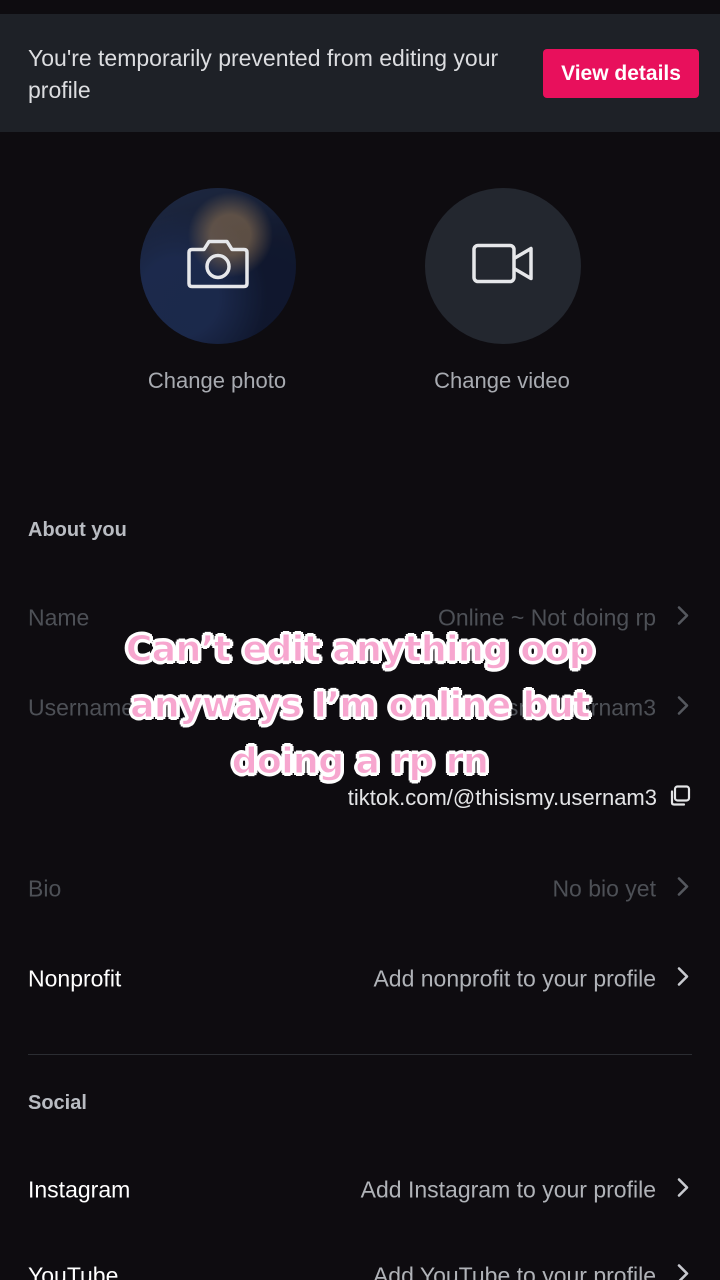  Describe the element at coordinates (680, 798) in the screenshot. I see `copy-icon` at that location.